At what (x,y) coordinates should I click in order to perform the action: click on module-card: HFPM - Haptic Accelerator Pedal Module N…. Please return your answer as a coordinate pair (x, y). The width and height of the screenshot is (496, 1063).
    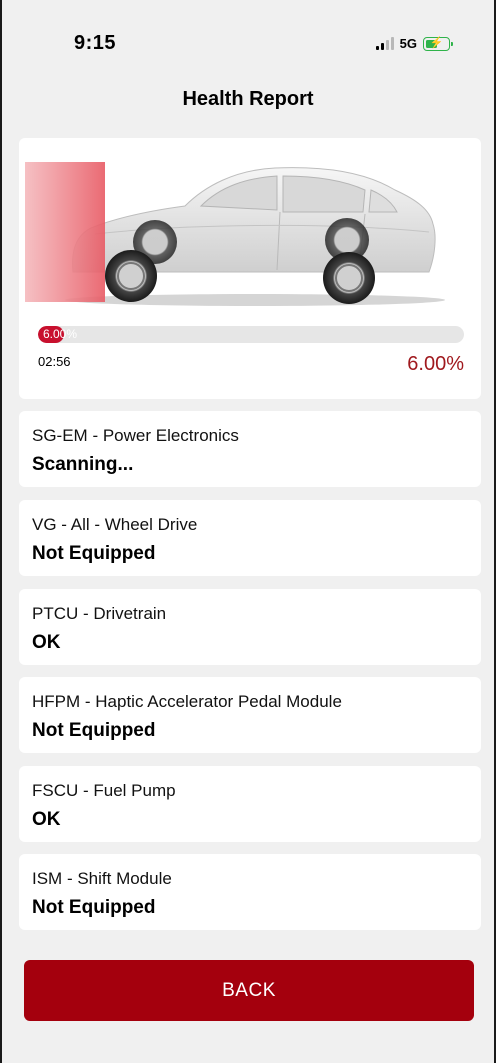
    Looking at the image, I should click on (250, 715).